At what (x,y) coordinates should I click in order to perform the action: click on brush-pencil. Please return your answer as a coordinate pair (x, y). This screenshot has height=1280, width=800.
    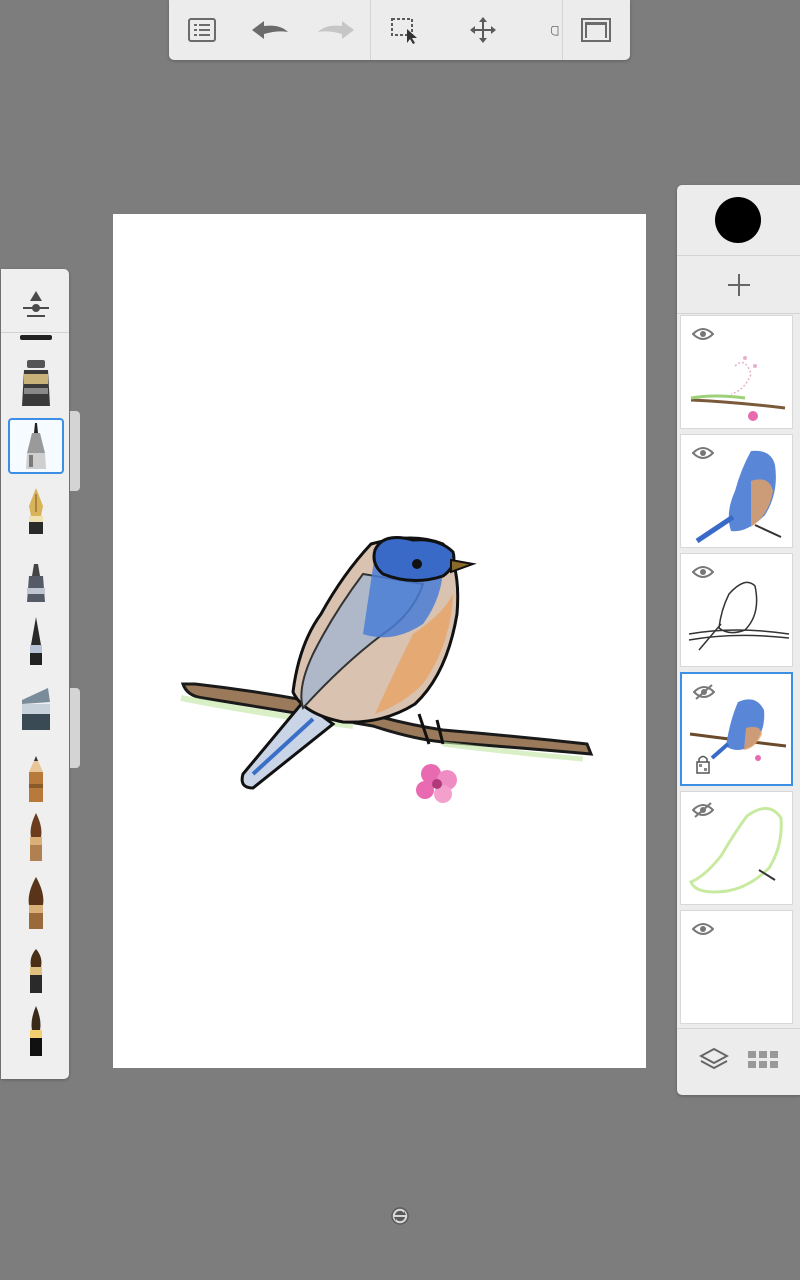
    Looking at the image, I should click on (36, 779).